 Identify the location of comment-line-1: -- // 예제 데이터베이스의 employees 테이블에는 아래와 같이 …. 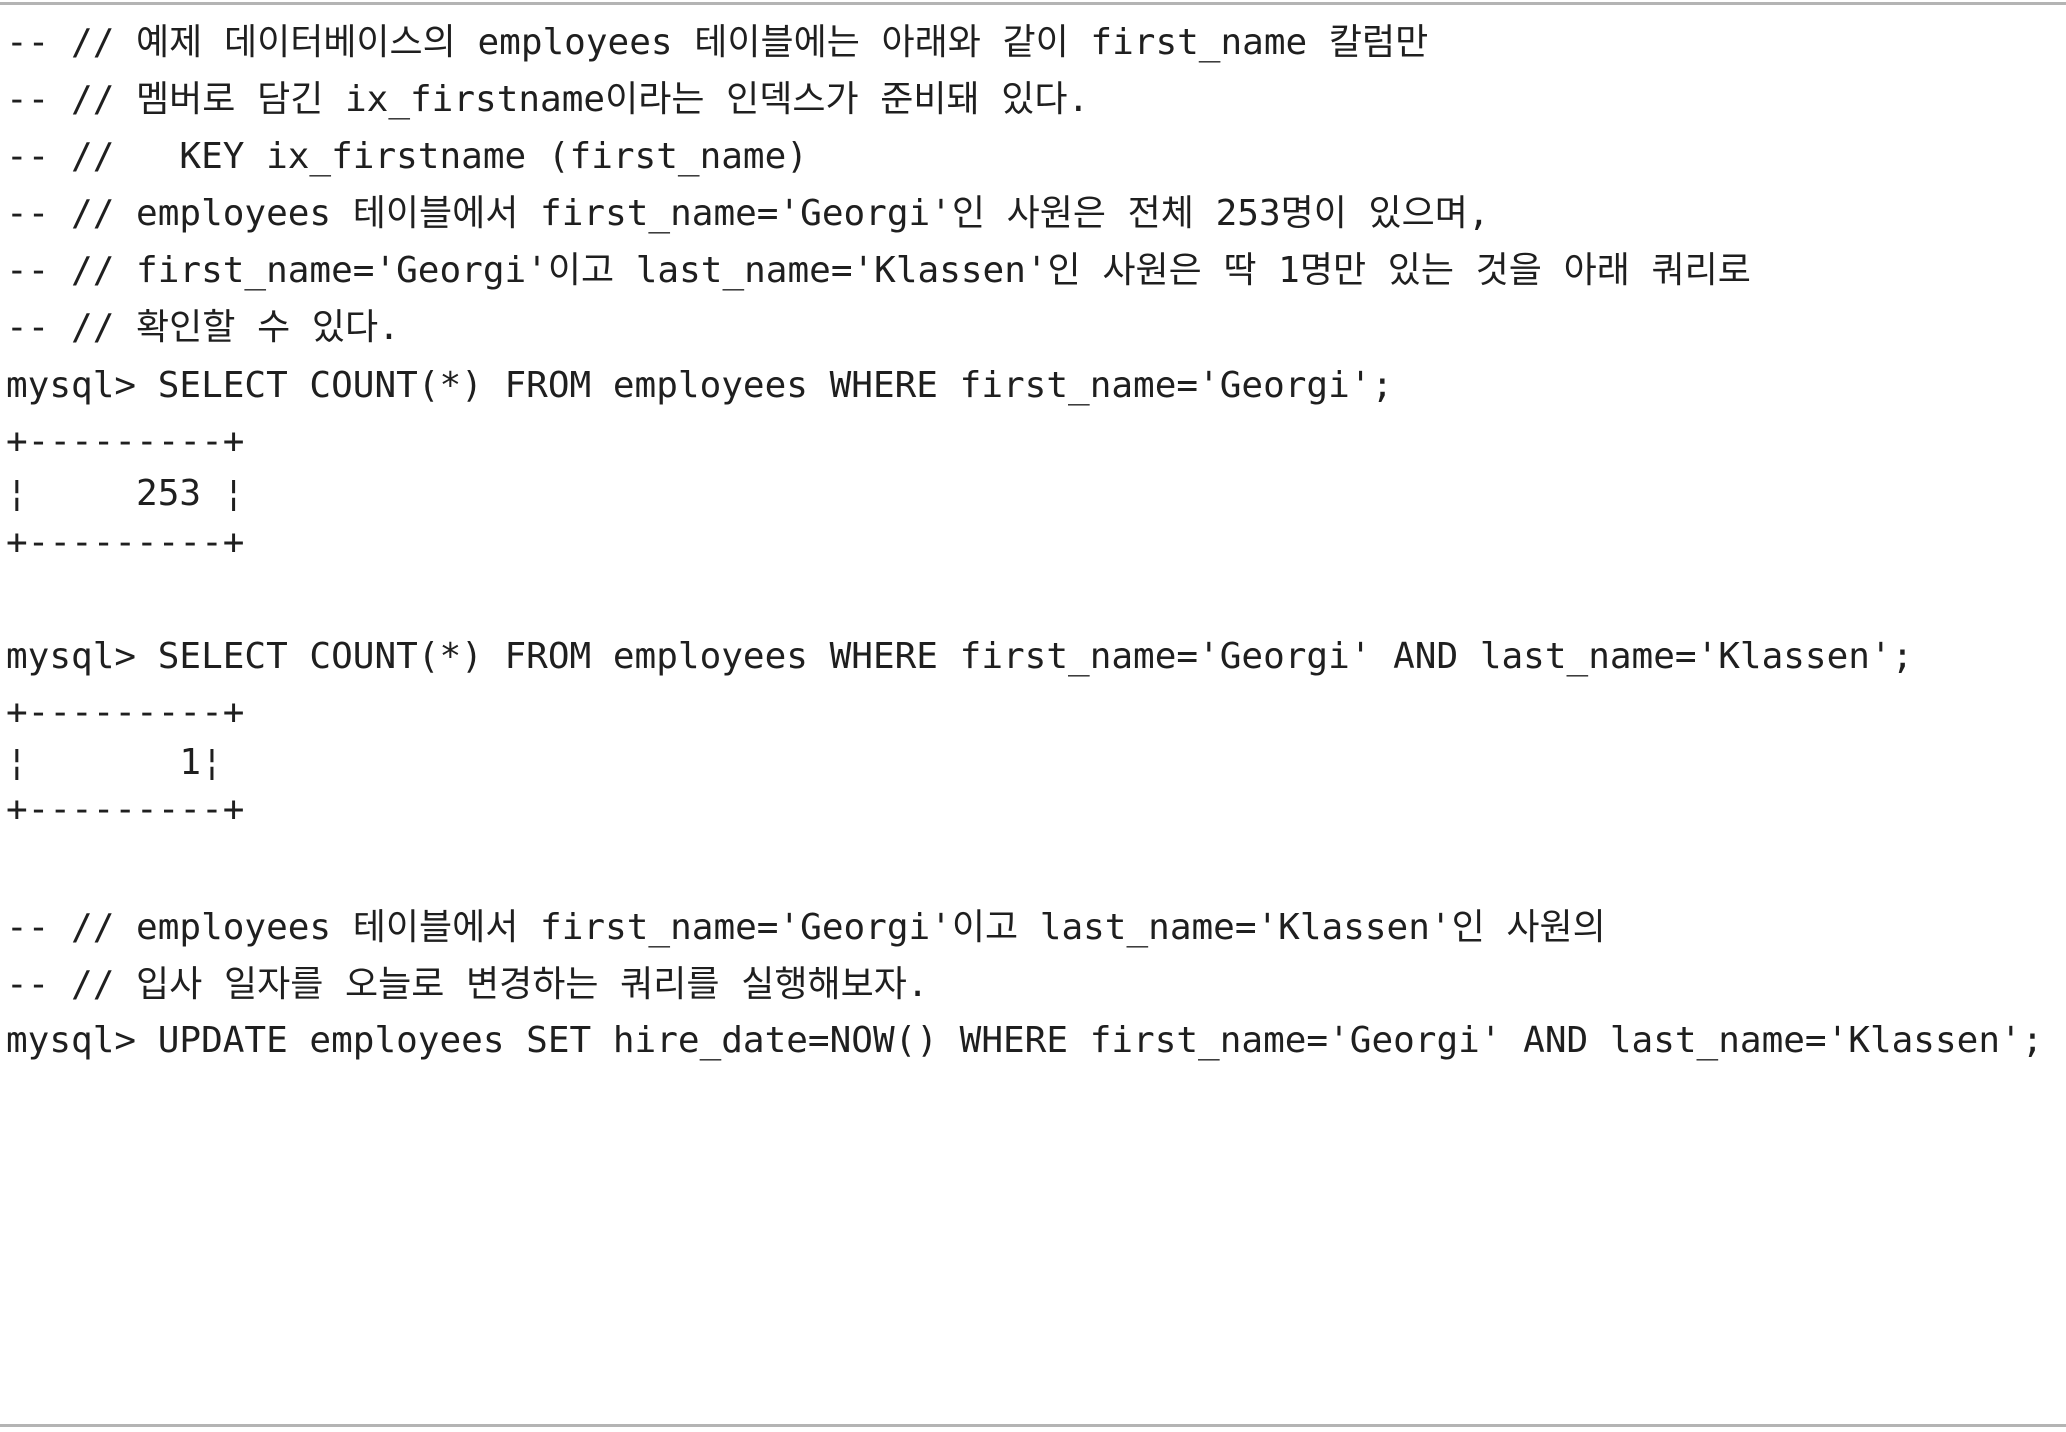
(717, 42).